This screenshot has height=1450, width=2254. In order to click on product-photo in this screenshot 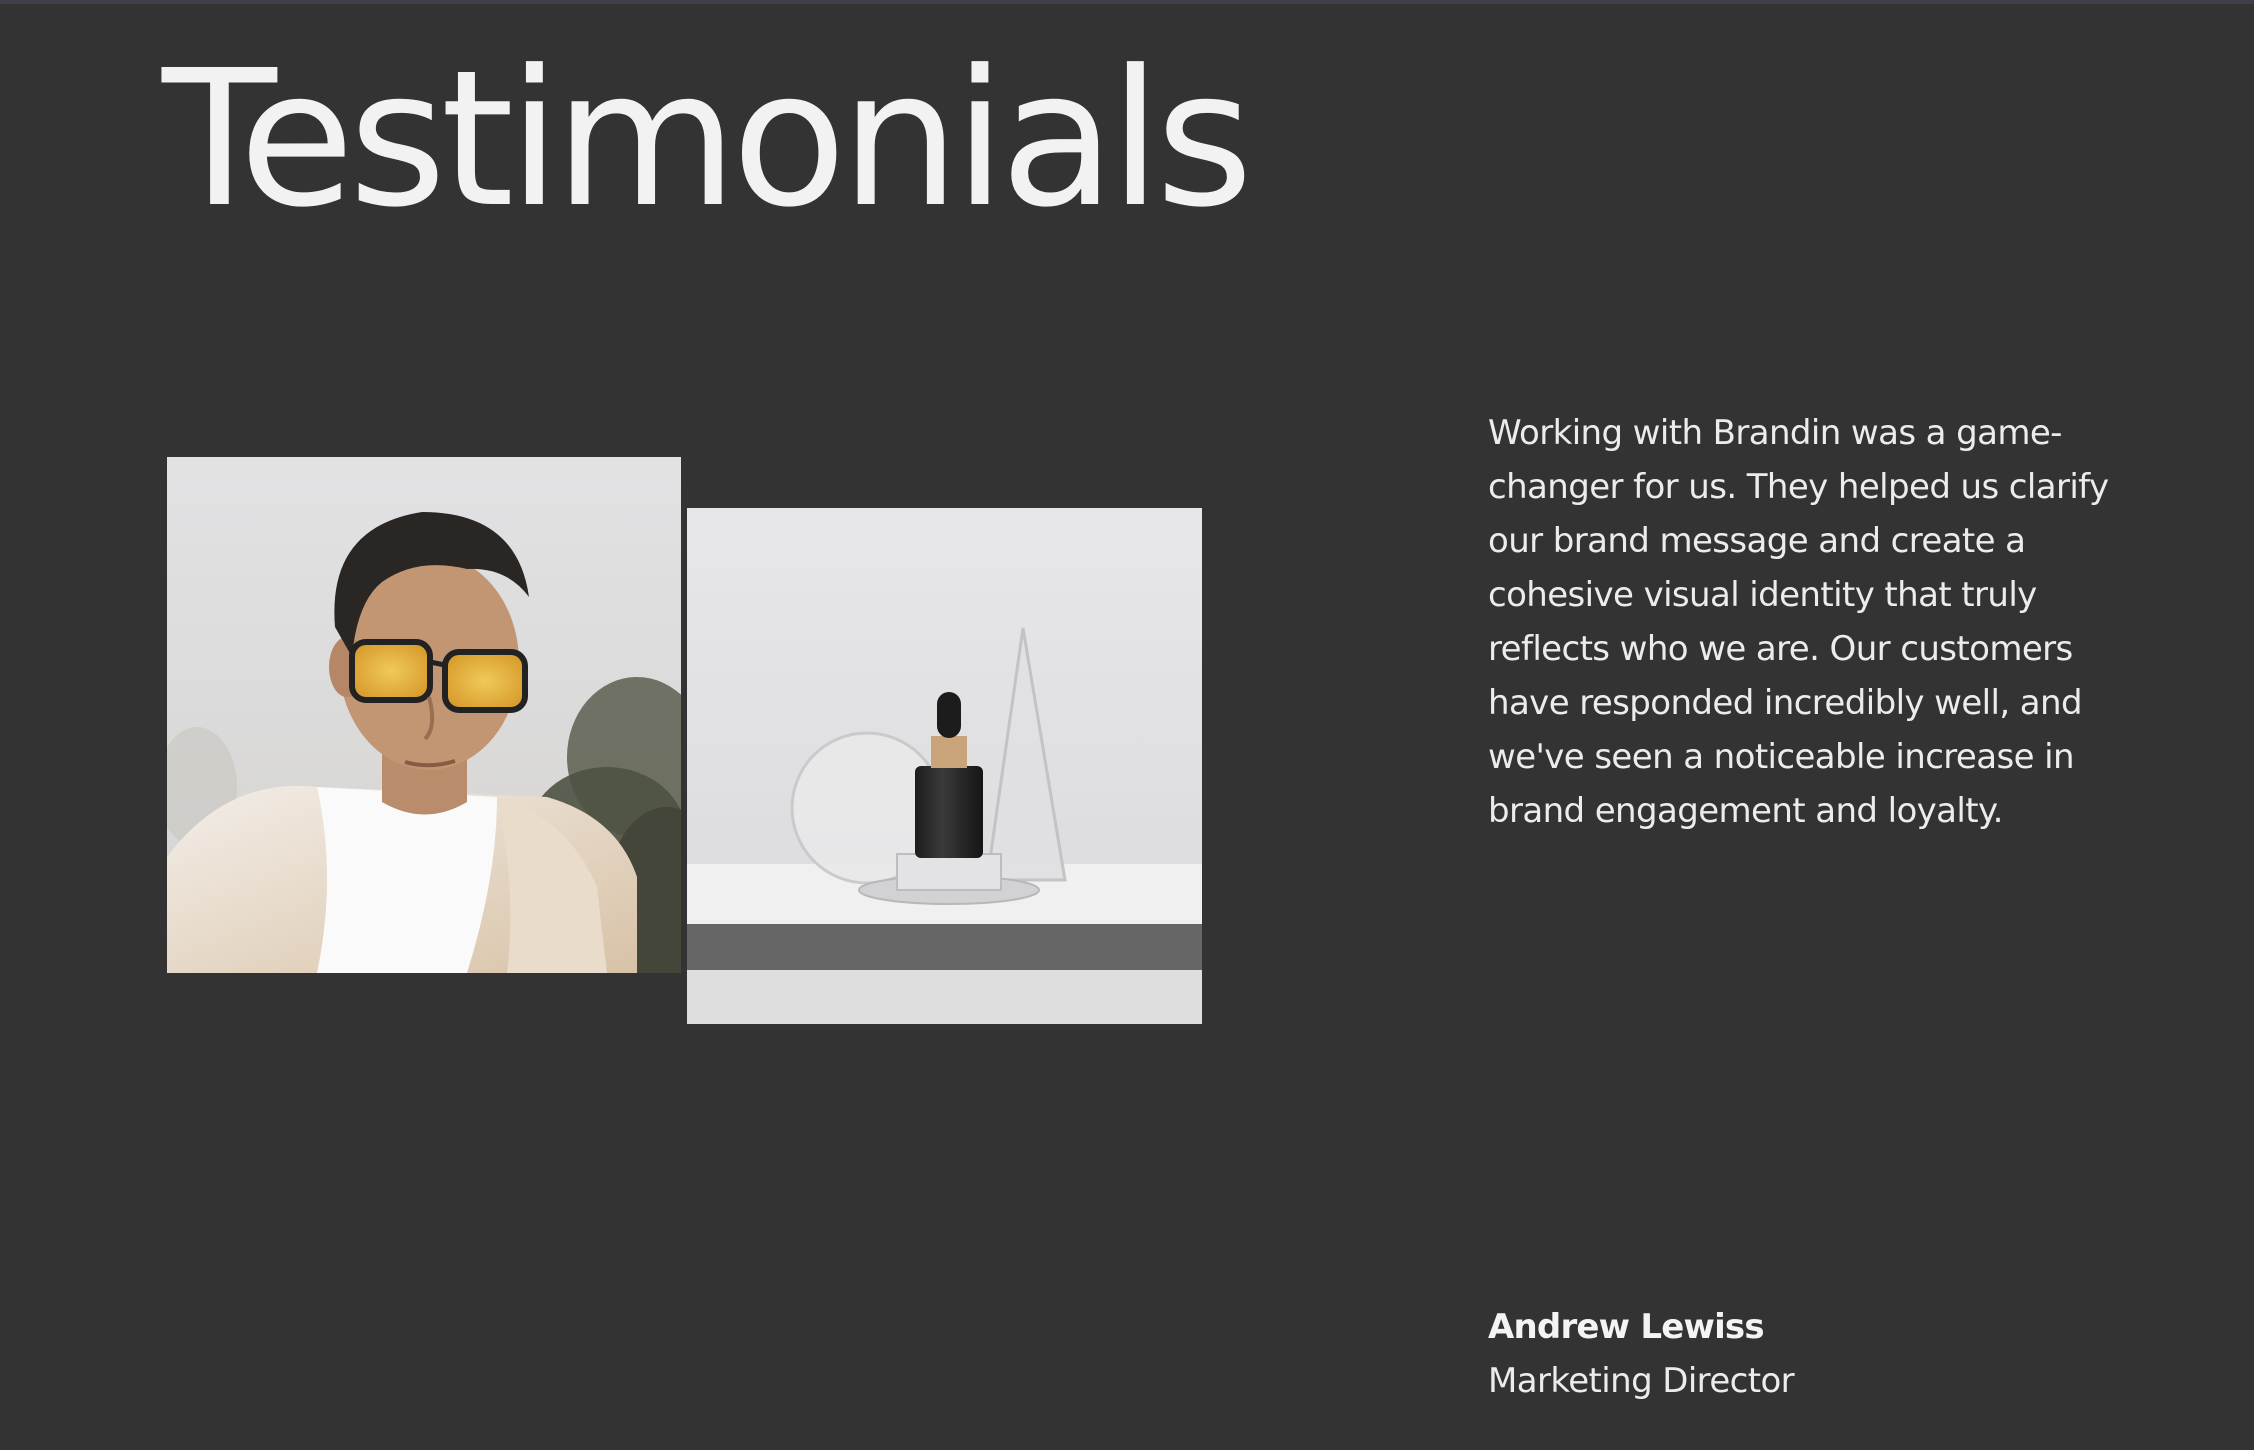, I will do `click(944, 766)`.